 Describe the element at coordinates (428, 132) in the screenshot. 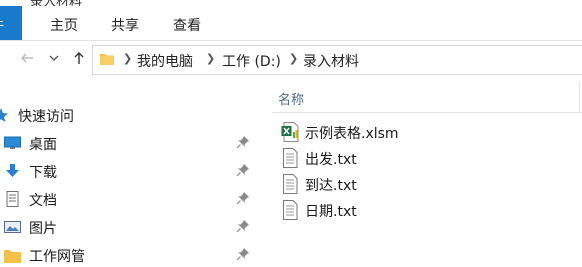

I see `file-row-excel: 示例表格.xlsm` at that location.